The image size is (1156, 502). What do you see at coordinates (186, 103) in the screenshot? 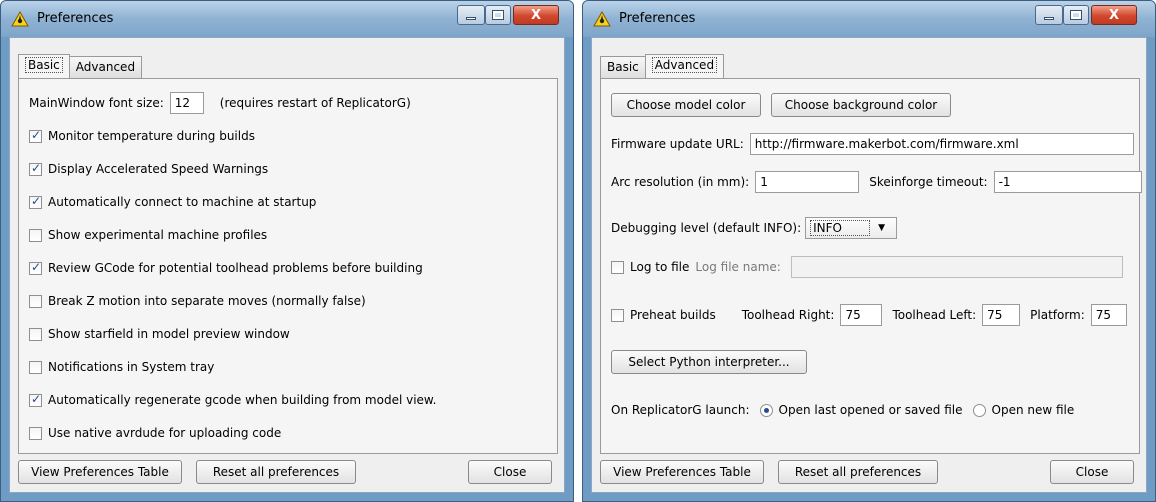
I see `font-size-input: 12` at bounding box center [186, 103].